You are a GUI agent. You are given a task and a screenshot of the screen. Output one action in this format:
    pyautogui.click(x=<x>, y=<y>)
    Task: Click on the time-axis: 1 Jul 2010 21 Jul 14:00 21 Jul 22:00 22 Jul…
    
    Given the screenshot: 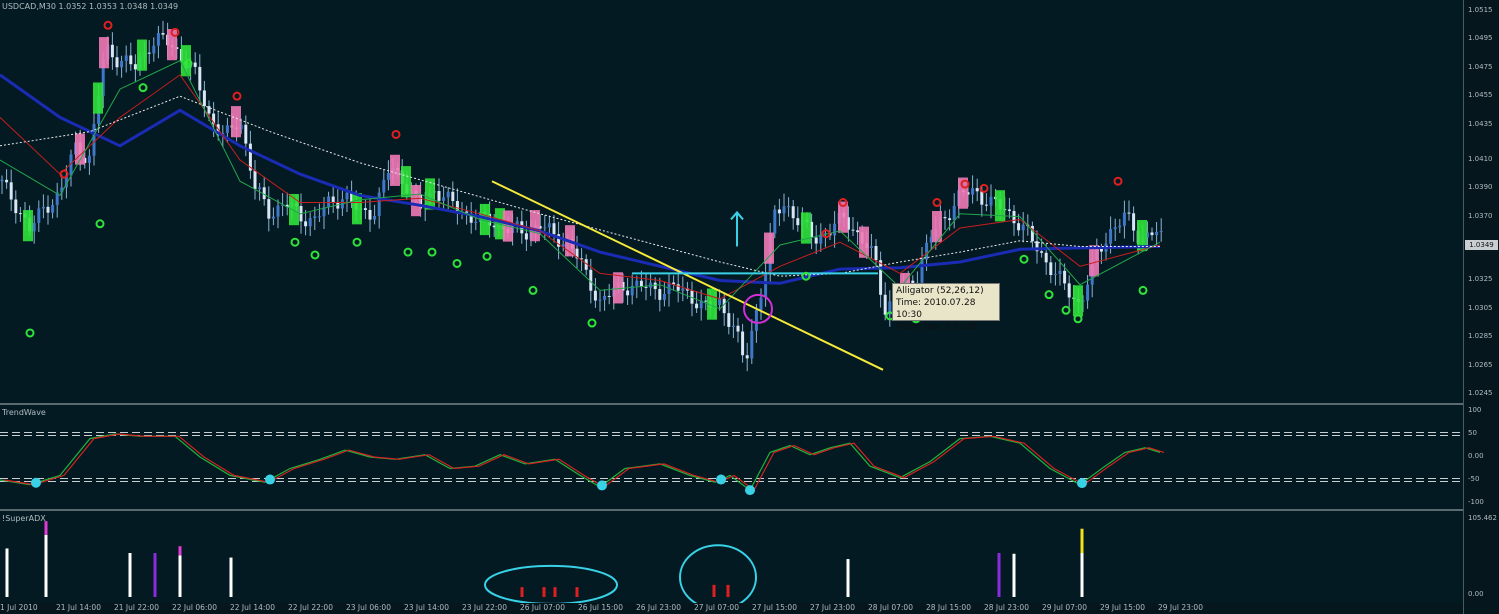 What is the action you would take?
    pyautogui.click(x=731, y=608)
    